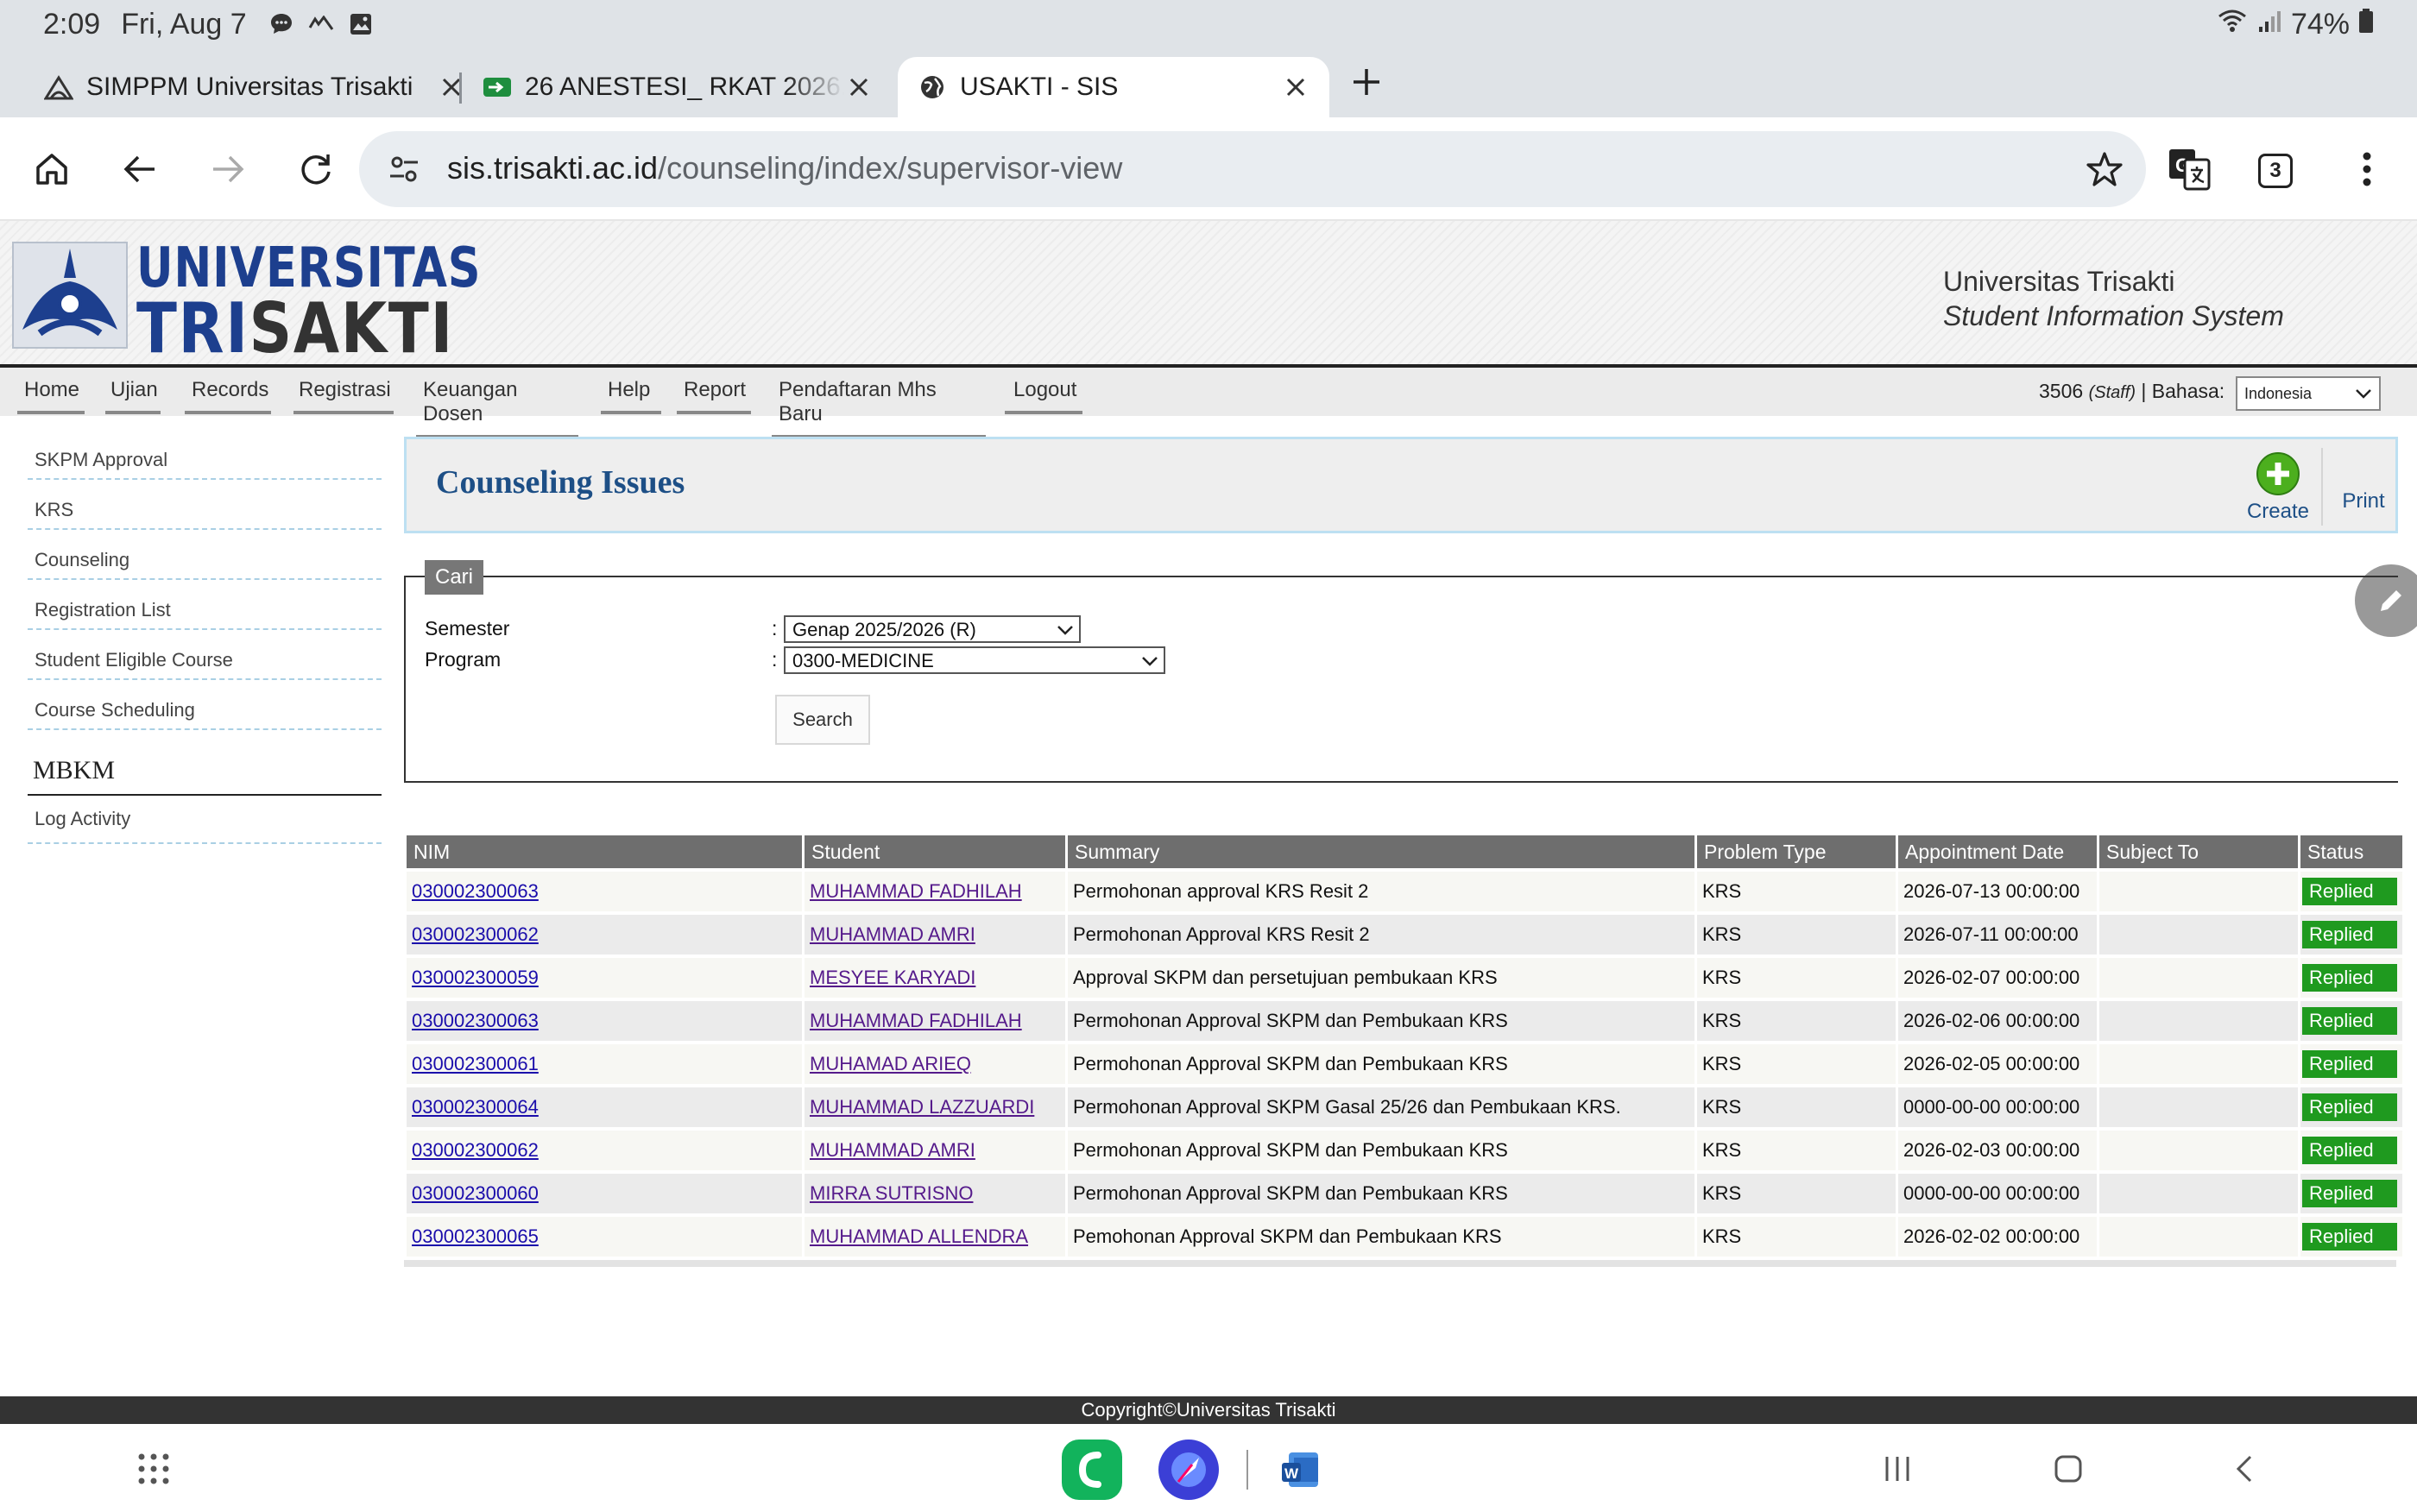 Image resolution: width=2417 pixels, height=1512 pixels. What do you see at coordinates (205, 455) in the screenshot?
I see `sidebar-item-skpm-approval: SKPM Approval` at bounding box center [205, 455].